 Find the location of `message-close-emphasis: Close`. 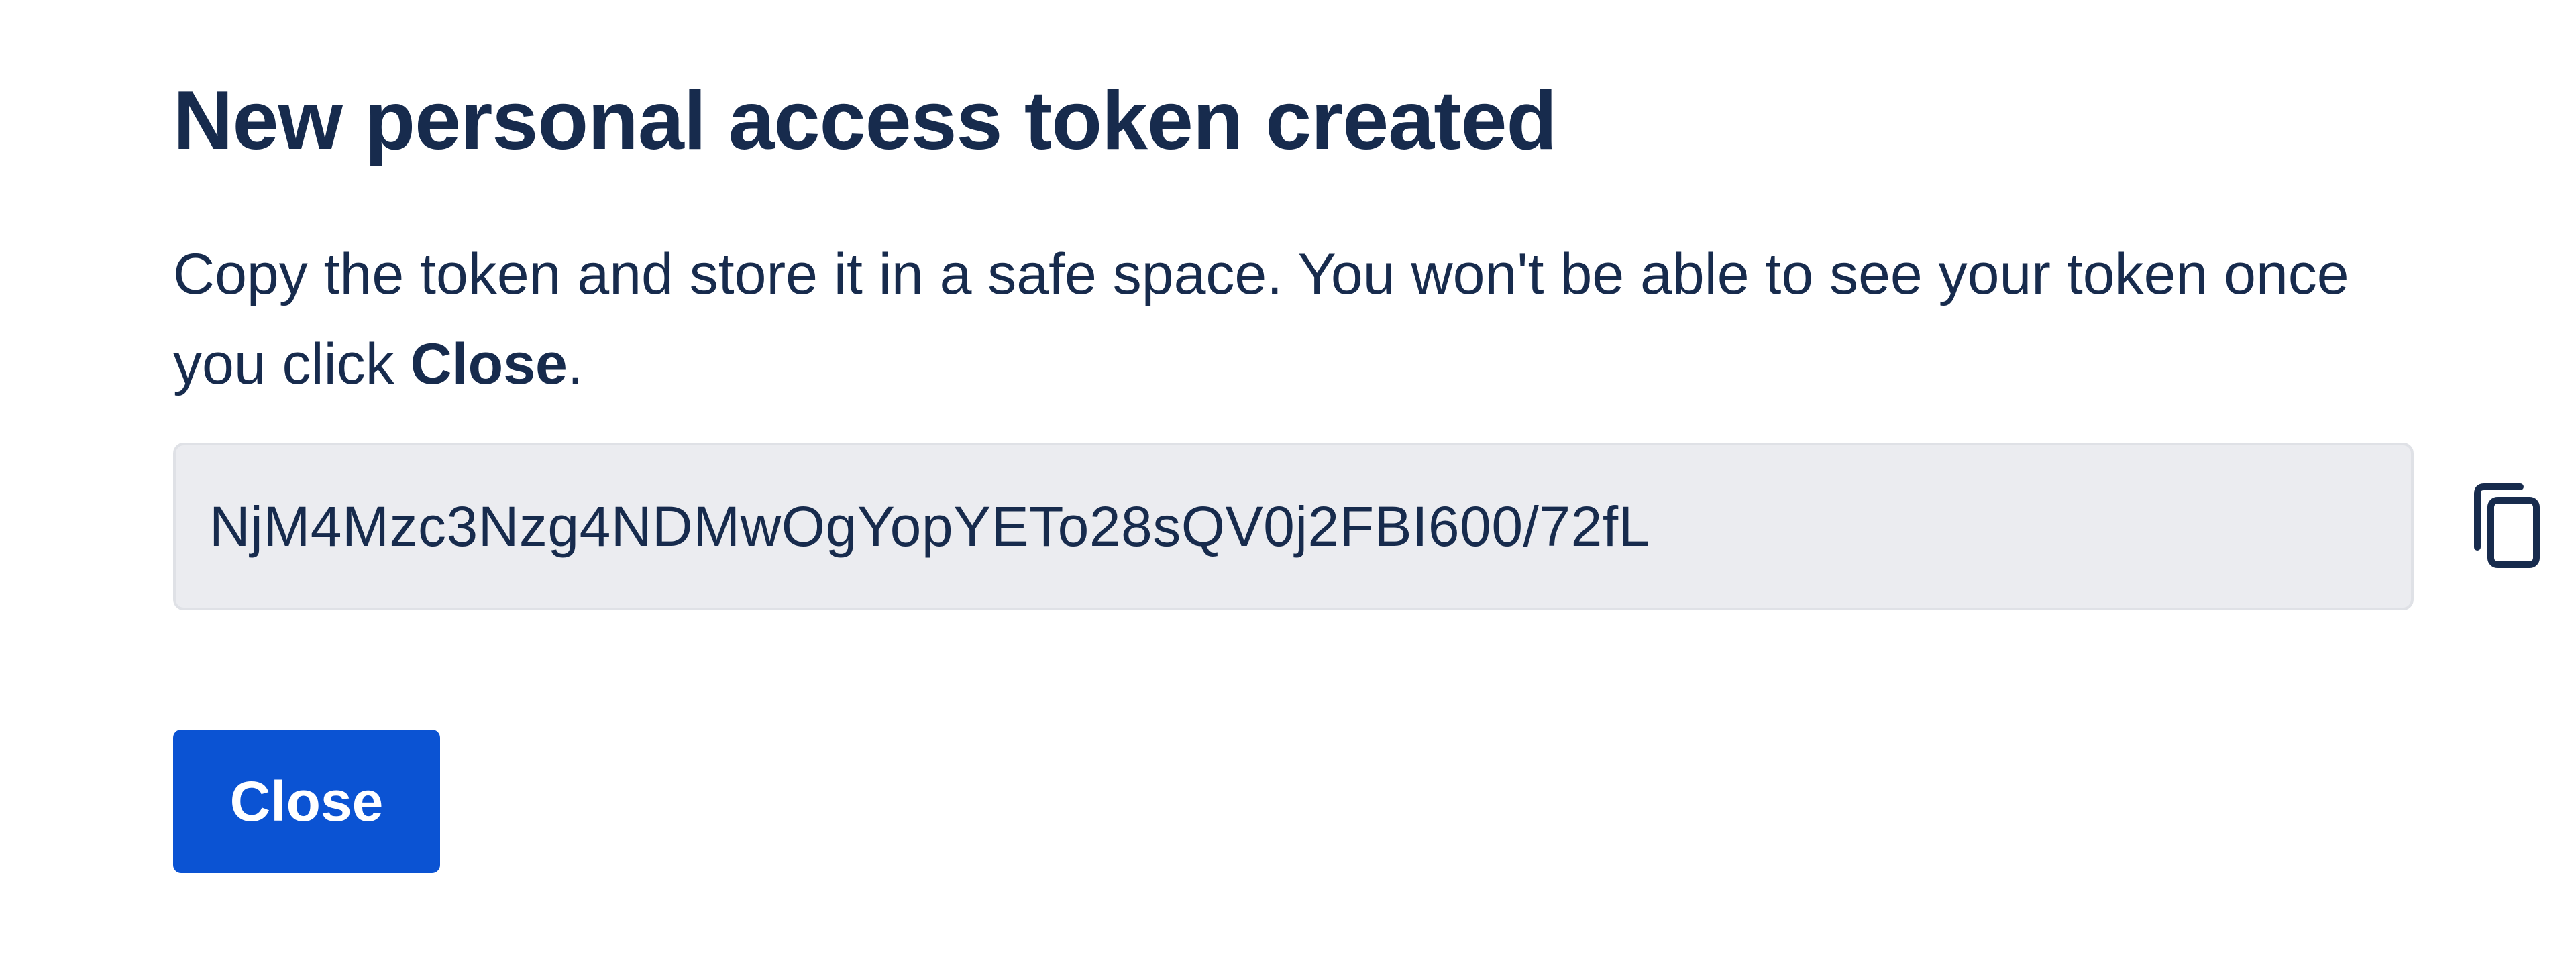

message-close-emphasis: Close is located at coordinates (489, 364).